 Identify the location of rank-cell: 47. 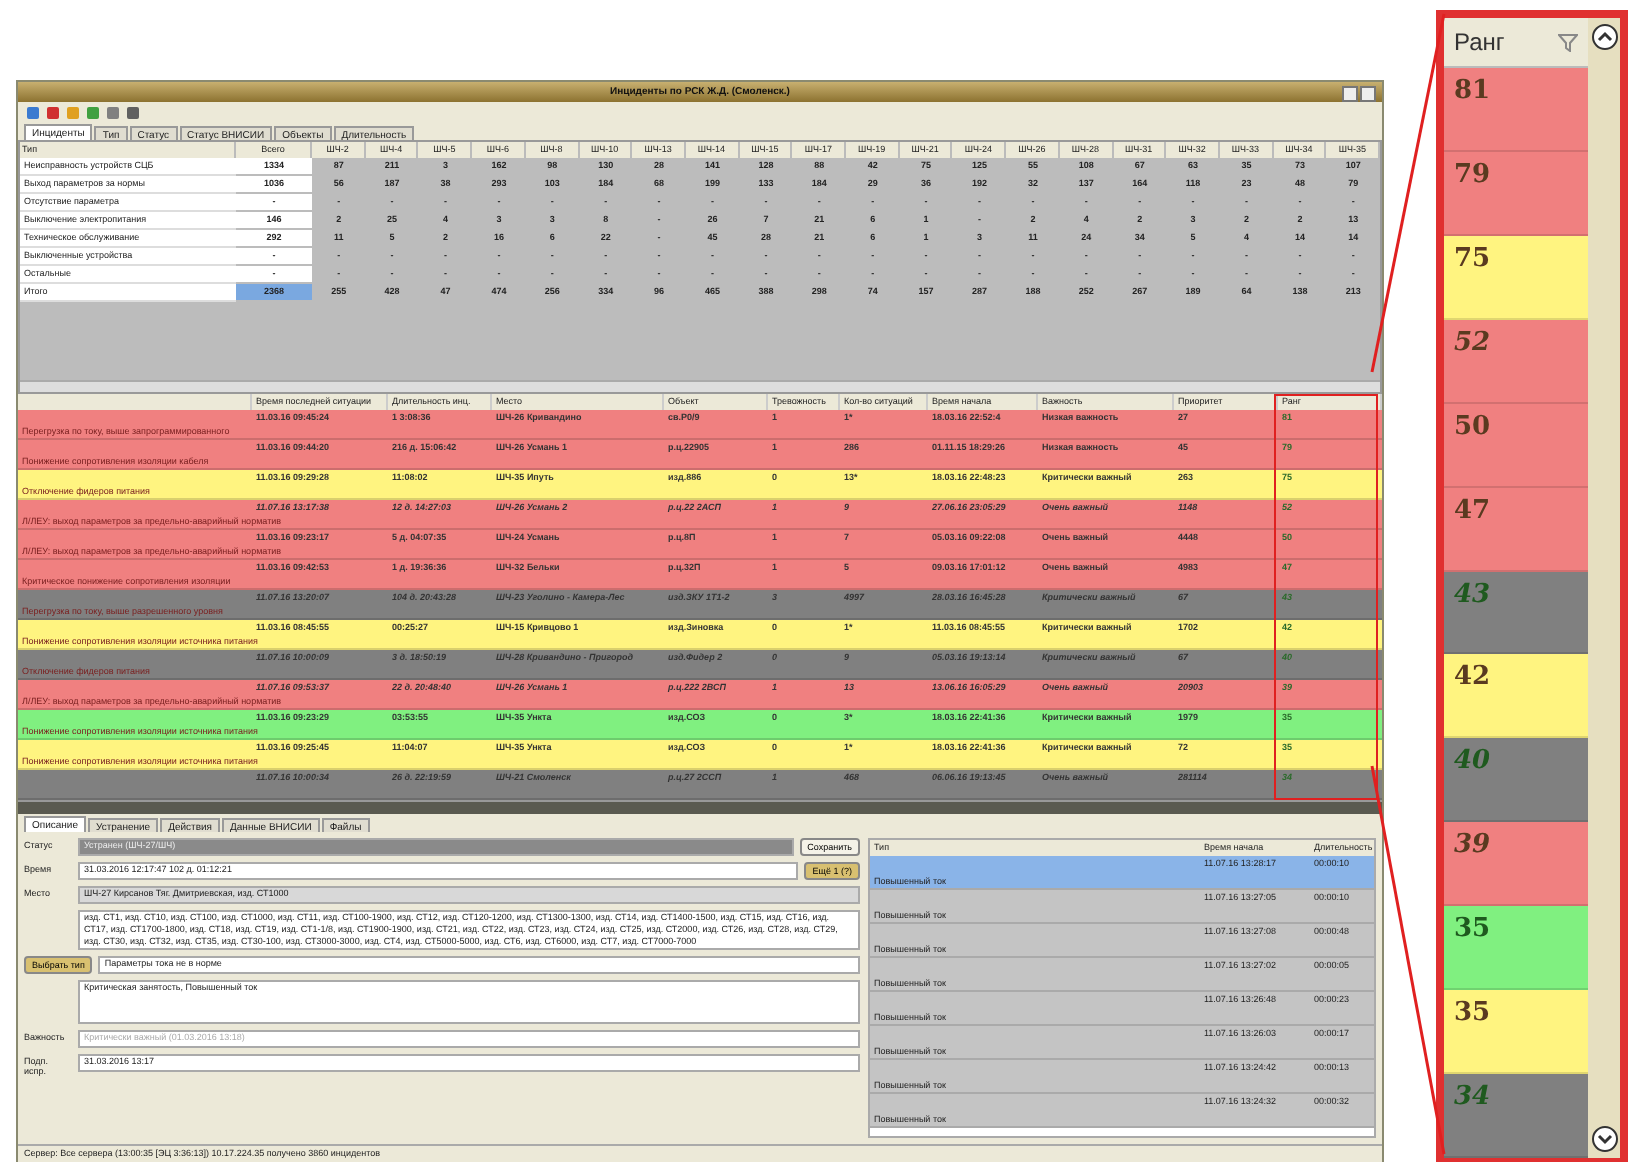
(1516, 529).